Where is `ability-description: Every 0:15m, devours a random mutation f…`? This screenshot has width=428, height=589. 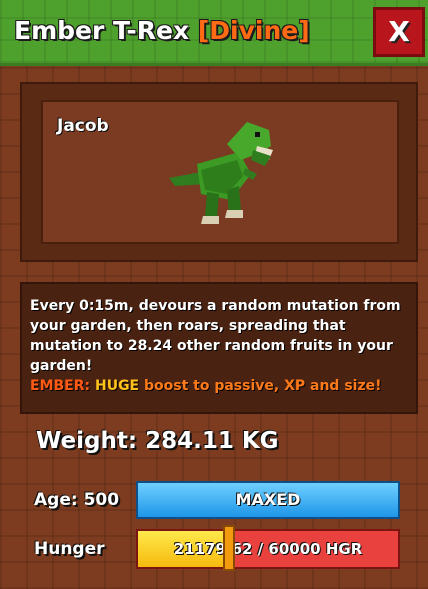 ability-description: Every 0:15m, devours a random mutation f… is located at coordinates (215, 336).